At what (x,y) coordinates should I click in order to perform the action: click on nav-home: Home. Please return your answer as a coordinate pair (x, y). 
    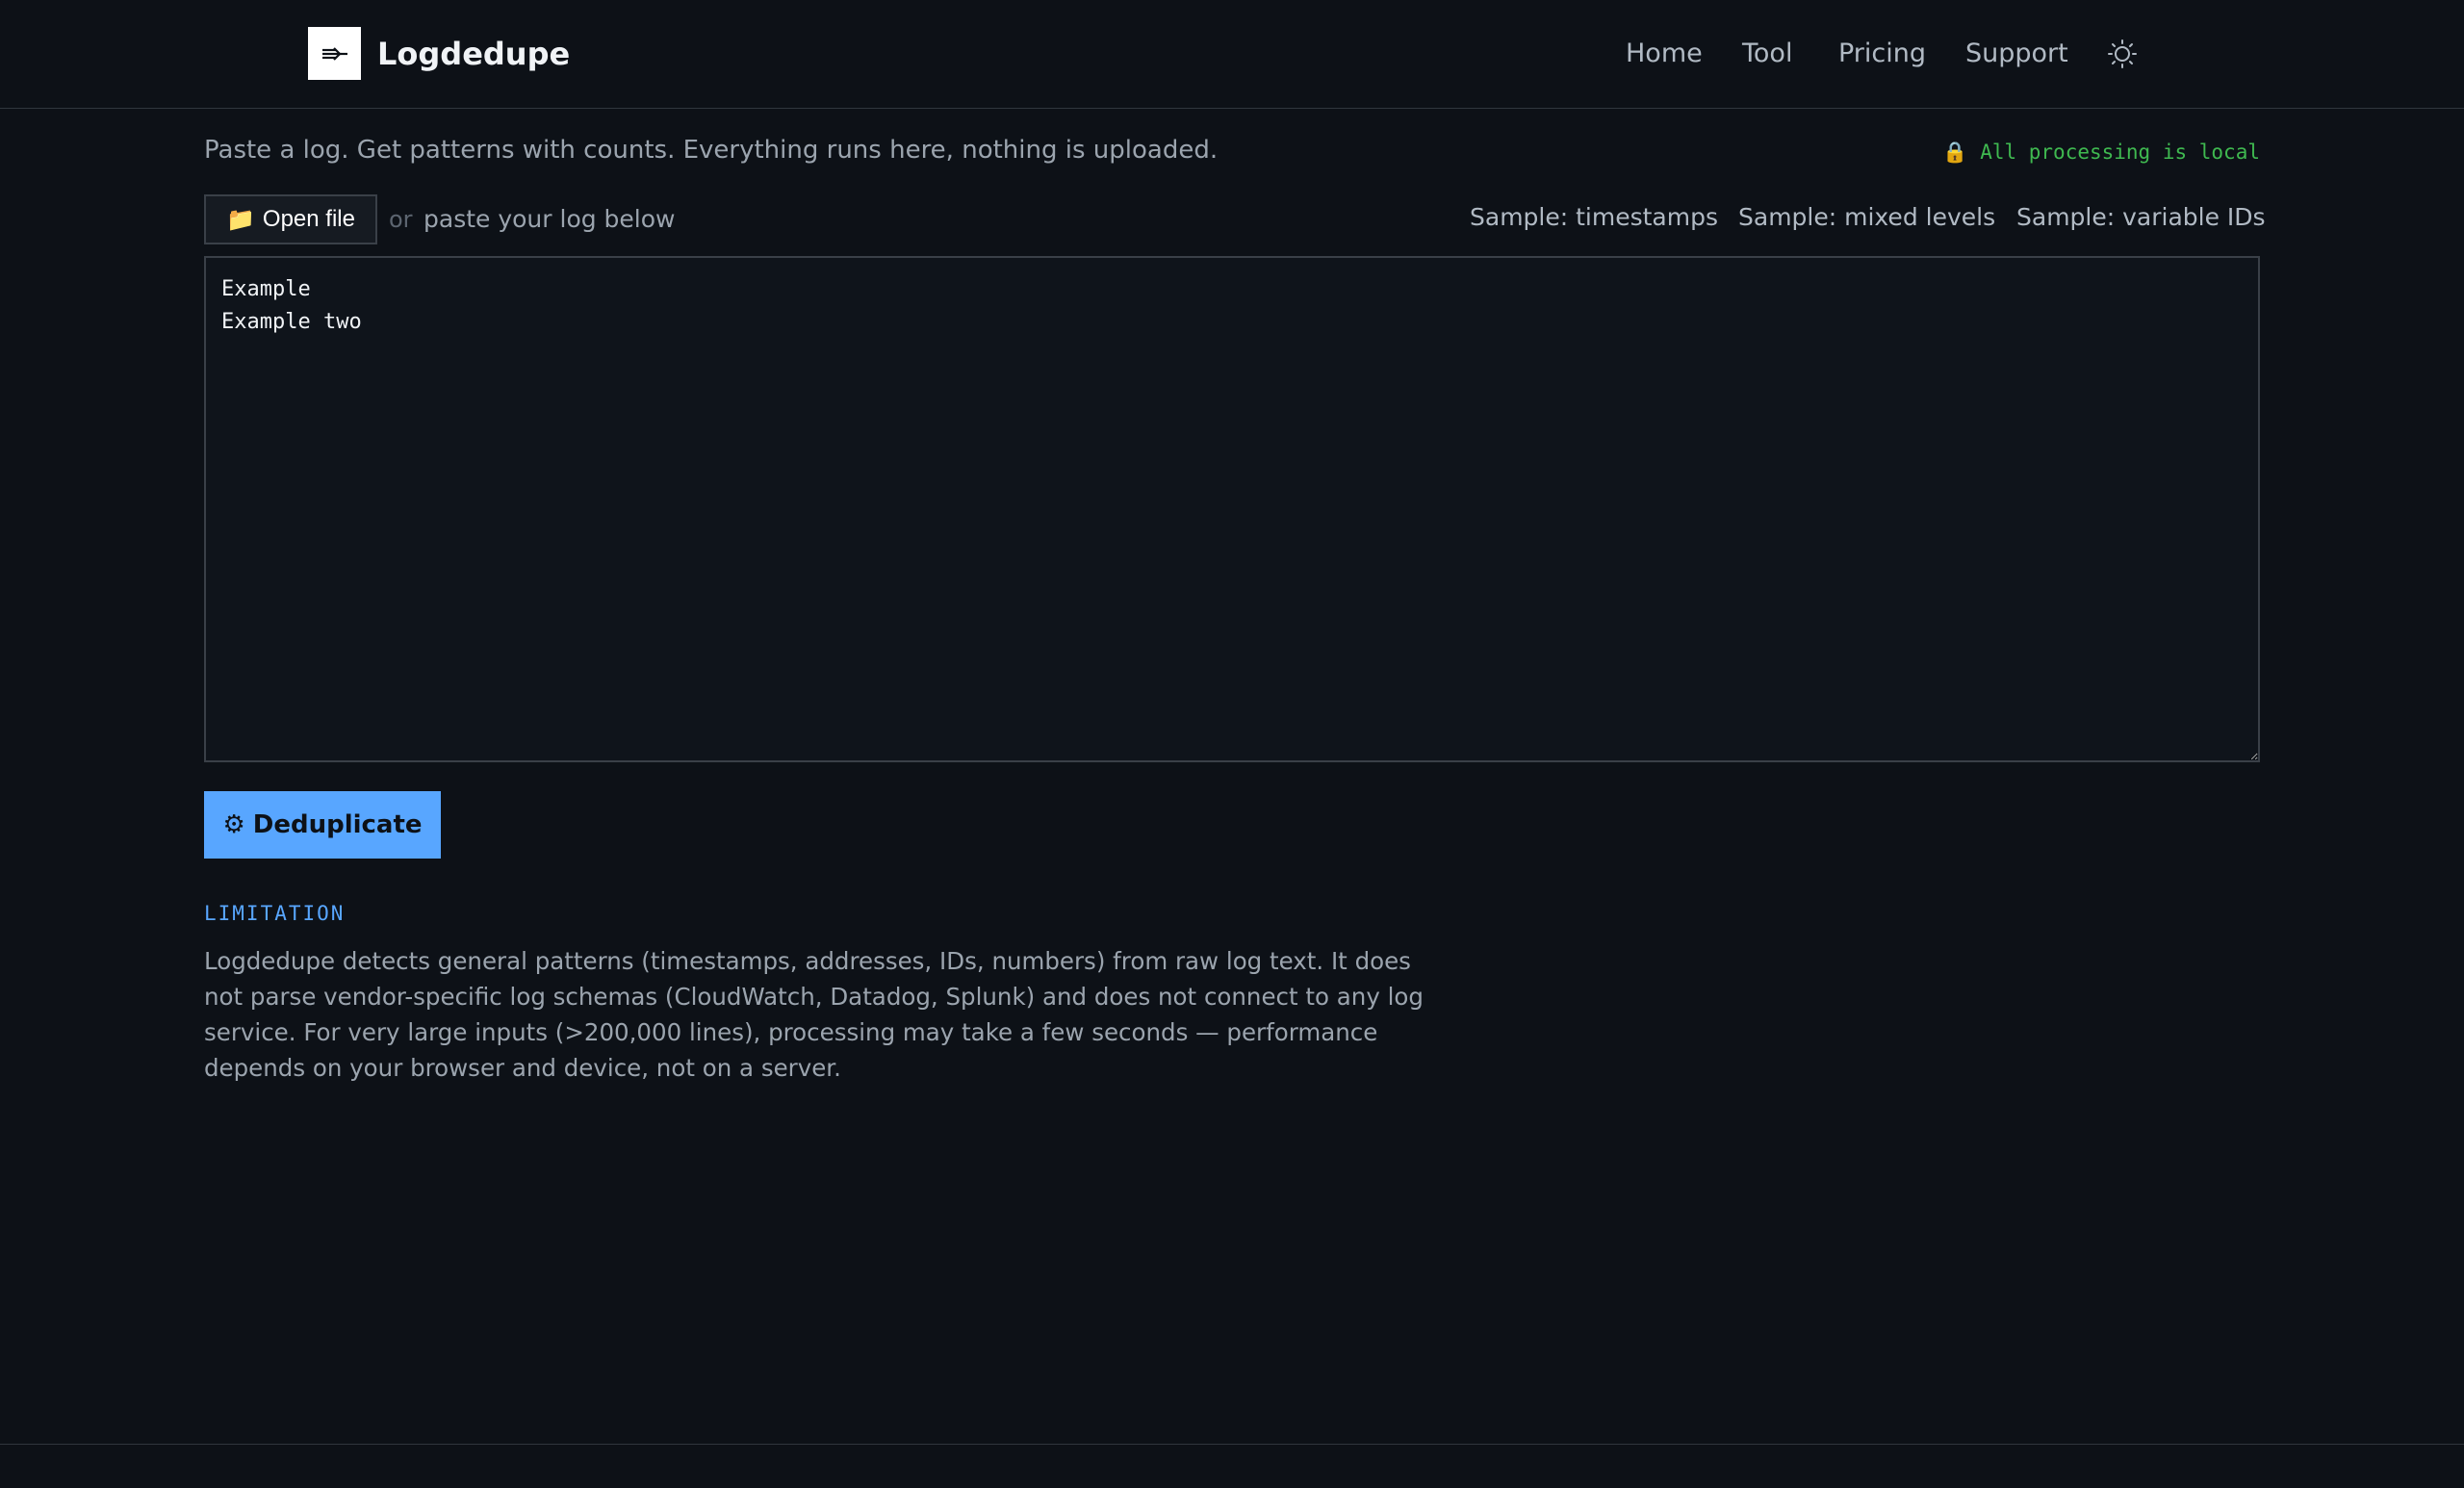
    Looking at the image, I should click on (1664, 54).